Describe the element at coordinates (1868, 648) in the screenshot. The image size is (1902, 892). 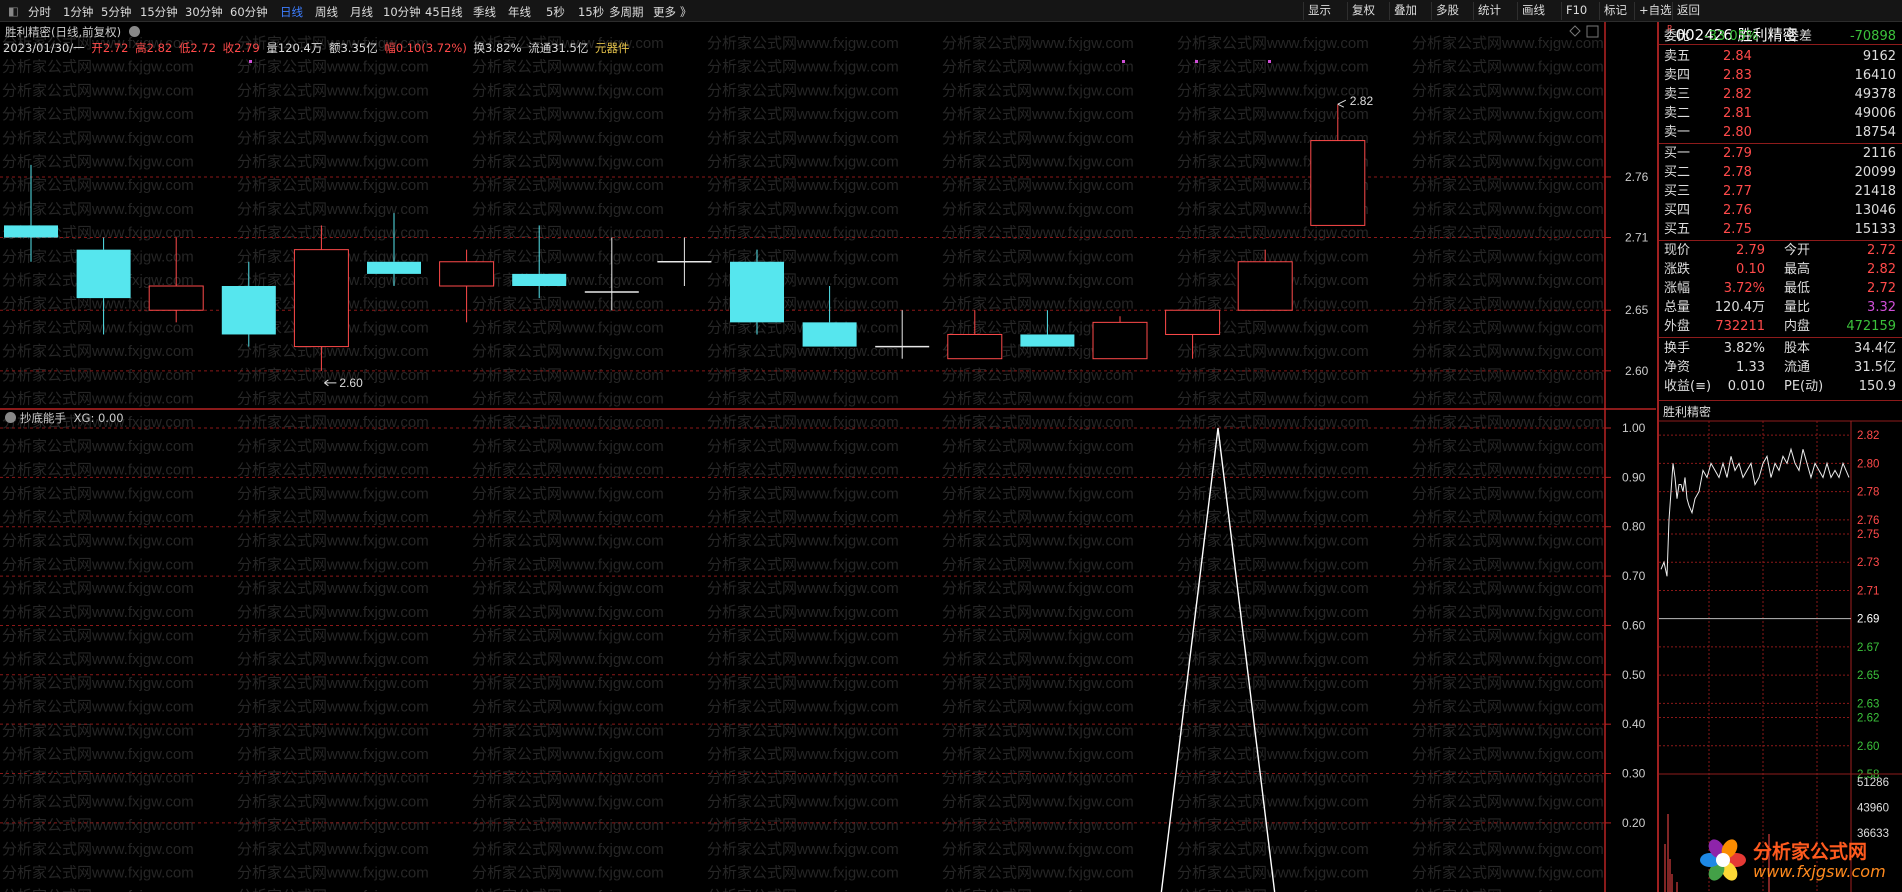
I see `mini-tick-label: 2.67` at that location.